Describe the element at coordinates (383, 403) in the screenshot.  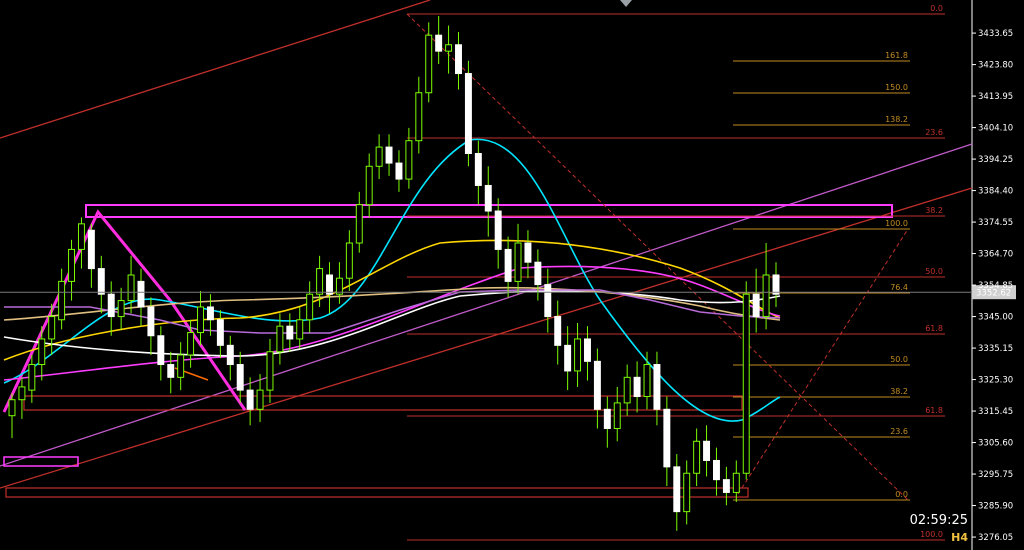
I see `demand-zone` at that location.